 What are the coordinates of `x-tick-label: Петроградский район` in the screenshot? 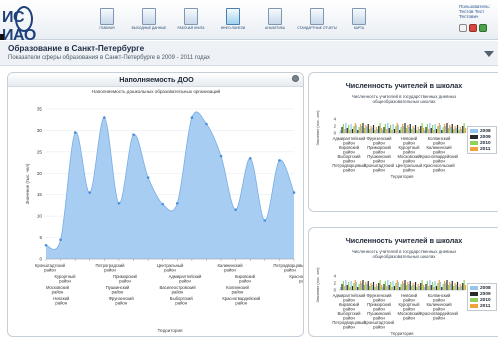 It's located at (110, 268).